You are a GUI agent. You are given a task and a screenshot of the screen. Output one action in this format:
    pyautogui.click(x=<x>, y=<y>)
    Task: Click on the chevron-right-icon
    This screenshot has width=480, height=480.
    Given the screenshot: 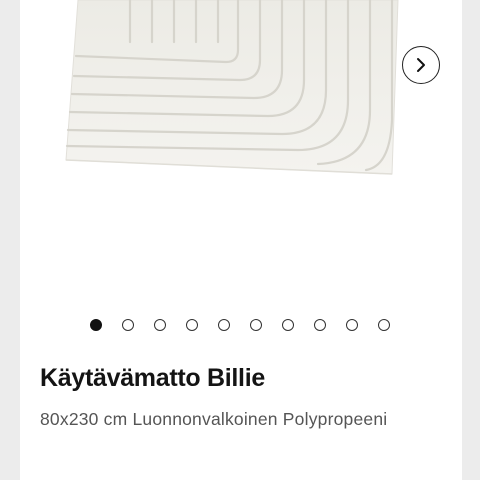 What is the action you would take?
    pyautogui.click(x=421, y=65)
    